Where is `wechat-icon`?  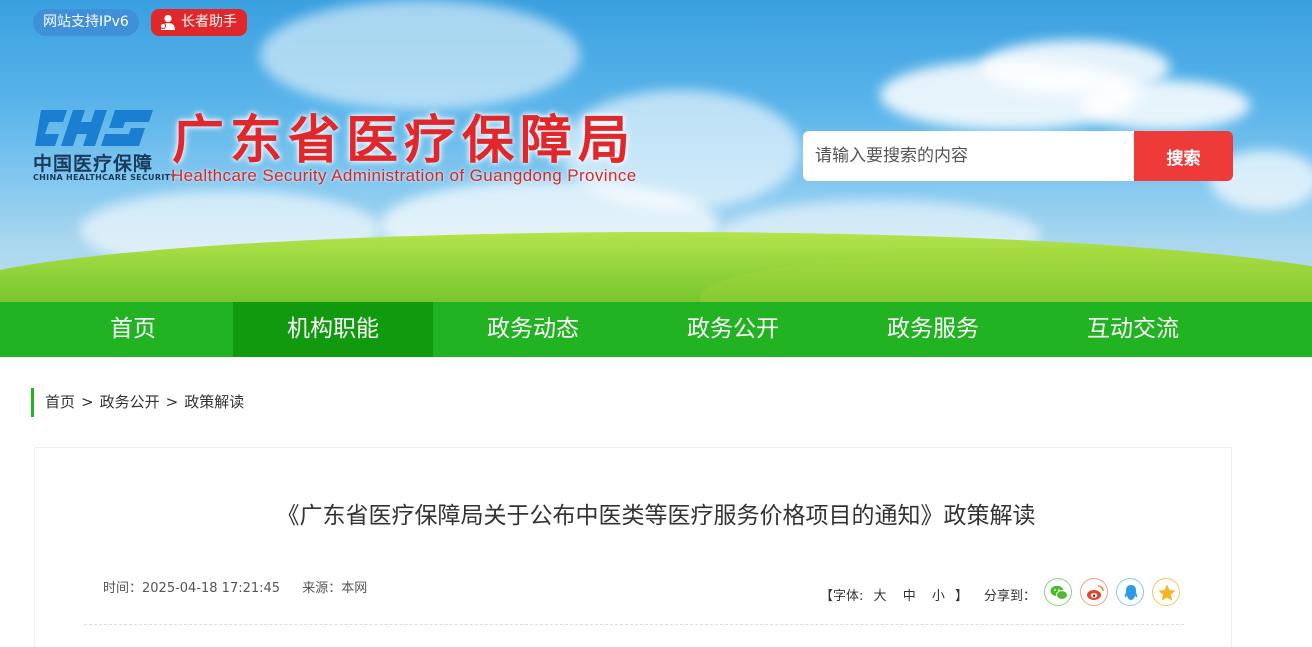 wechat-icon is located at coordinates (1059, 592).